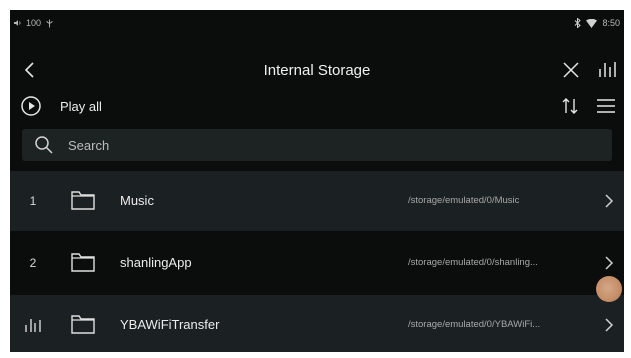 This screenshot has height=358, width=631. Describe the element at coordinates (571, 70) in the screenshot. I see `close-icon` at that location.